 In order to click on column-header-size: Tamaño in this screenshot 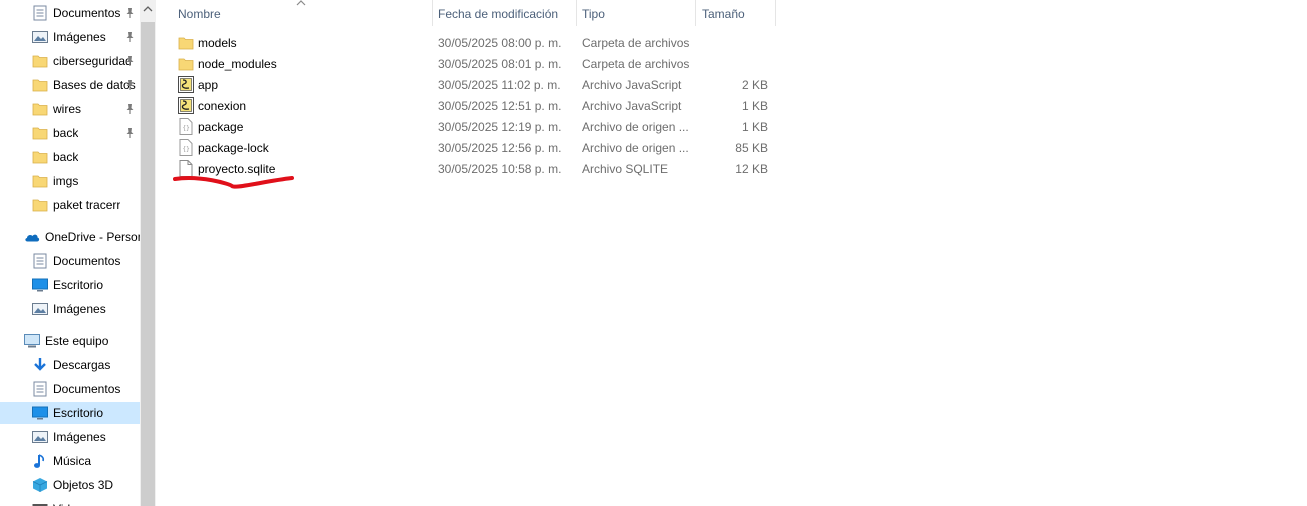, I will do `click(723, 13)`.